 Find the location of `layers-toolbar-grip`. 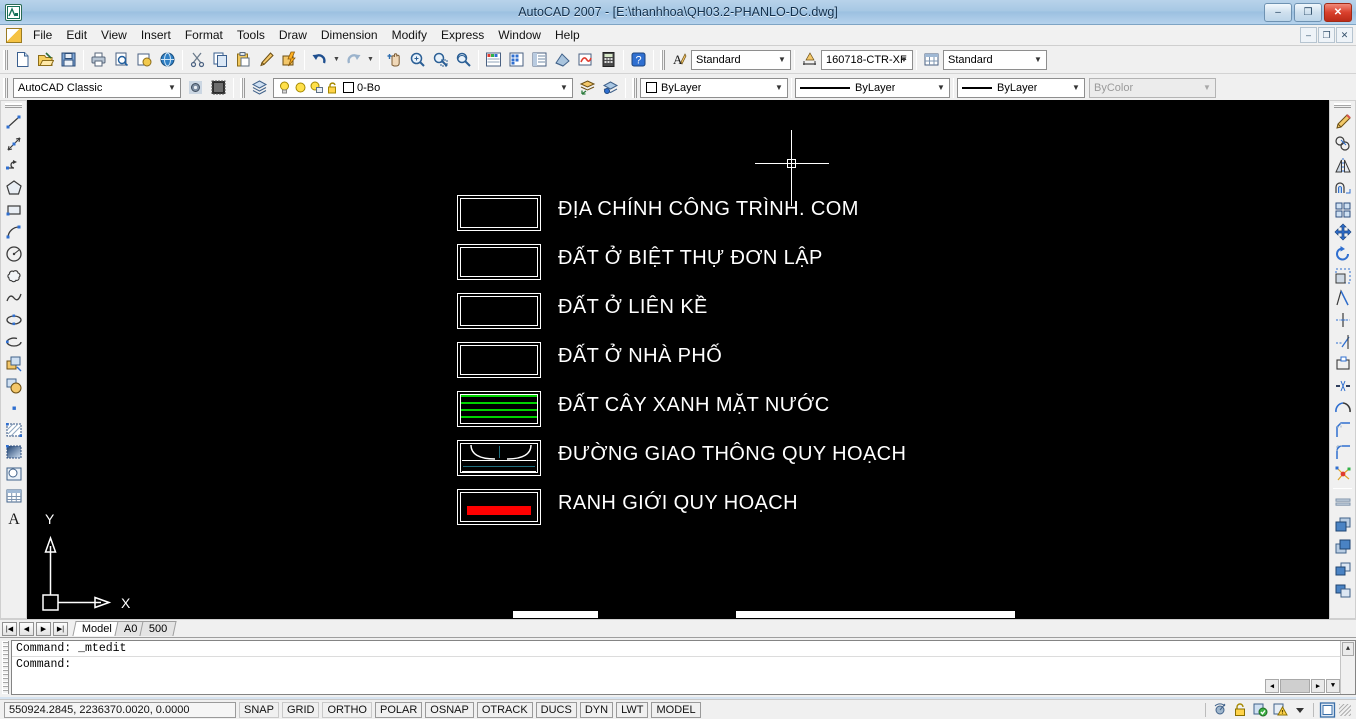

layers-toolbar-grip is located at coordinates (242, 87).